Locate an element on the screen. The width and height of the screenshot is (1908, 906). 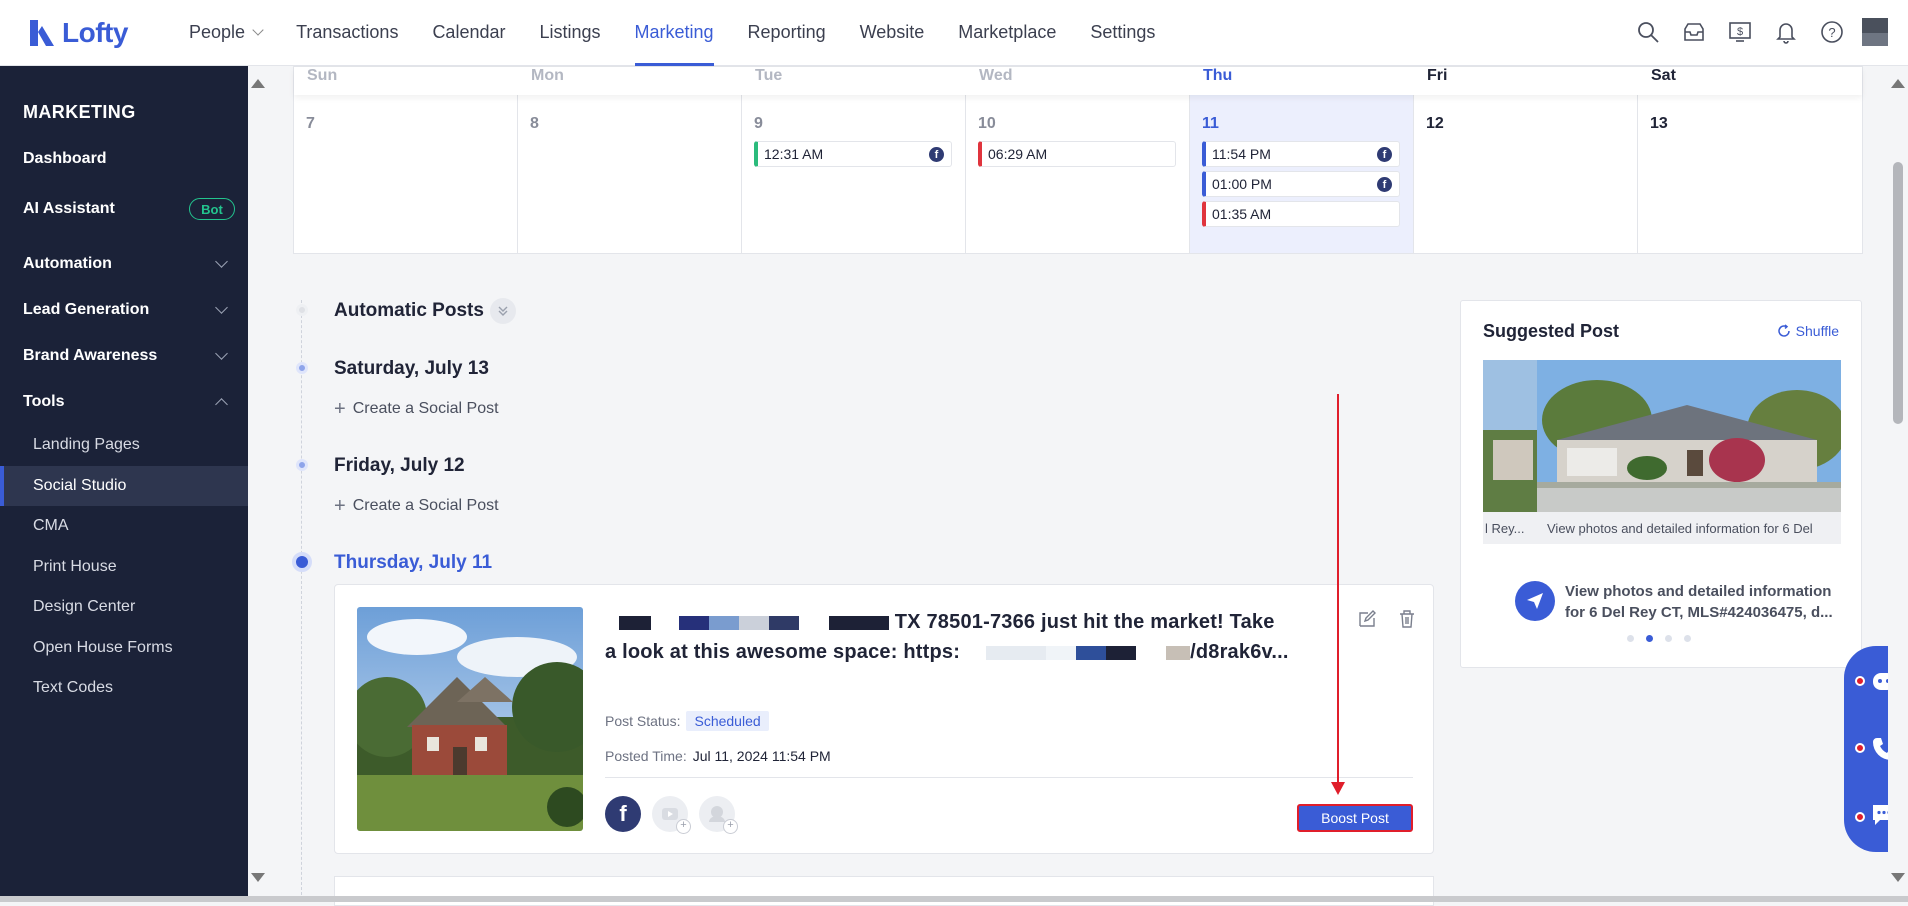
nav-reporting-label: Reporting is located at coordinates (786, 32).